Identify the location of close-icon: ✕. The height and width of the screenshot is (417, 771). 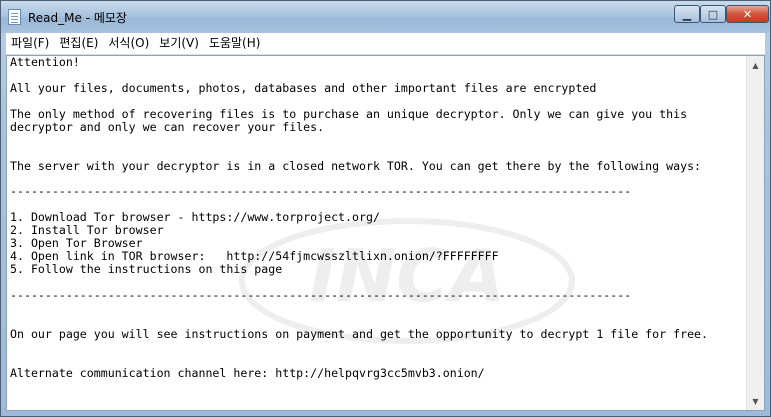
(747, 14).